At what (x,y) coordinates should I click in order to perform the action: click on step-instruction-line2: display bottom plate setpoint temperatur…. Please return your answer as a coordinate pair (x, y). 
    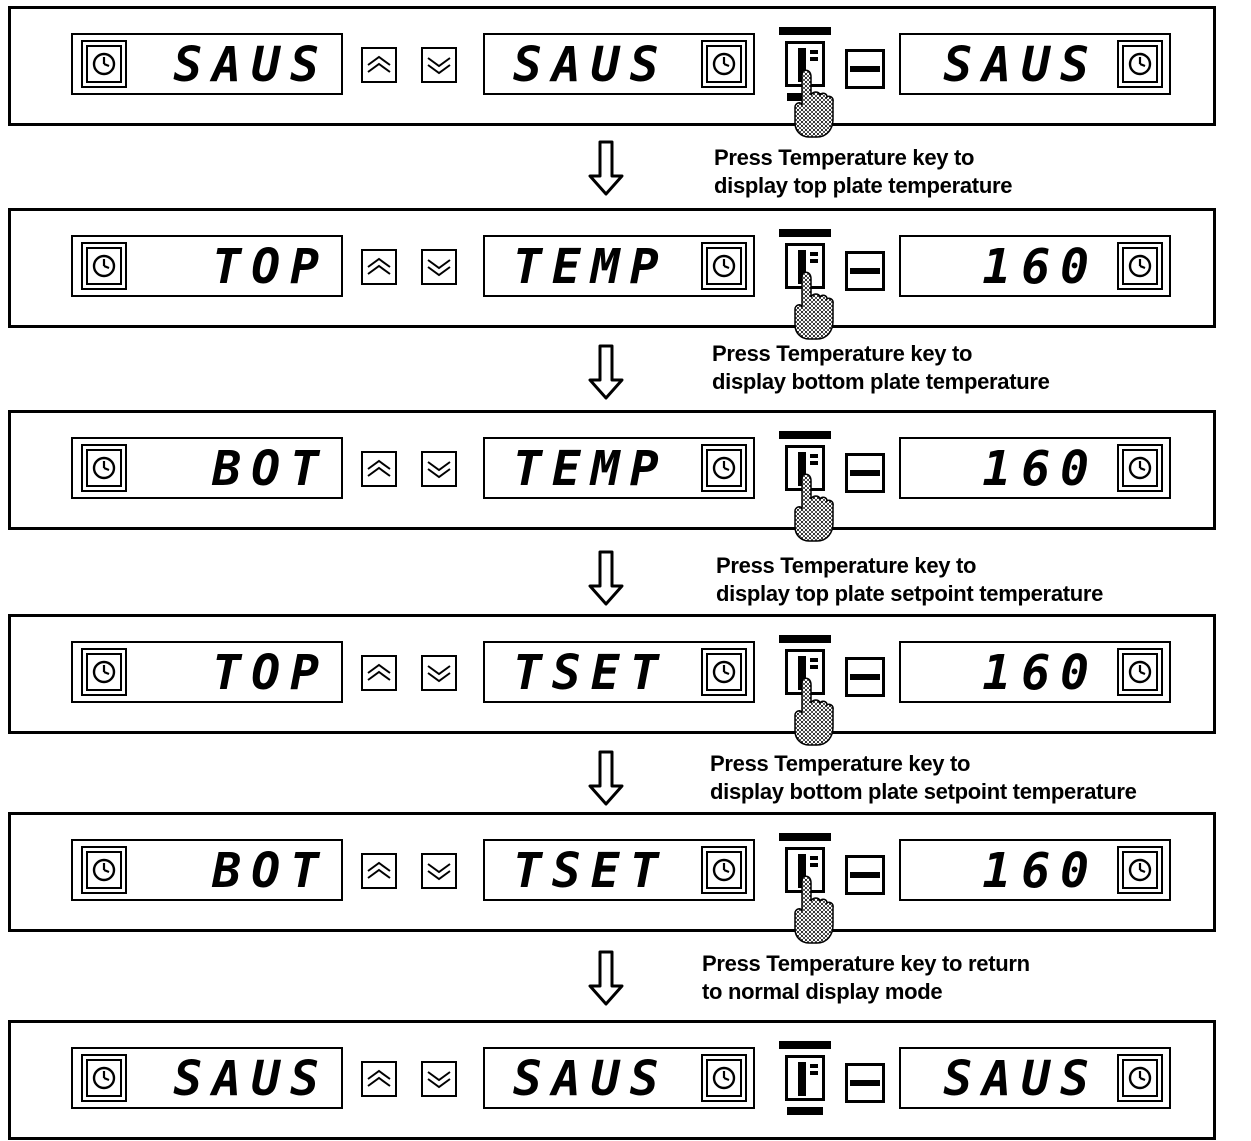
    Looking at the image, I should click on (923, 791).